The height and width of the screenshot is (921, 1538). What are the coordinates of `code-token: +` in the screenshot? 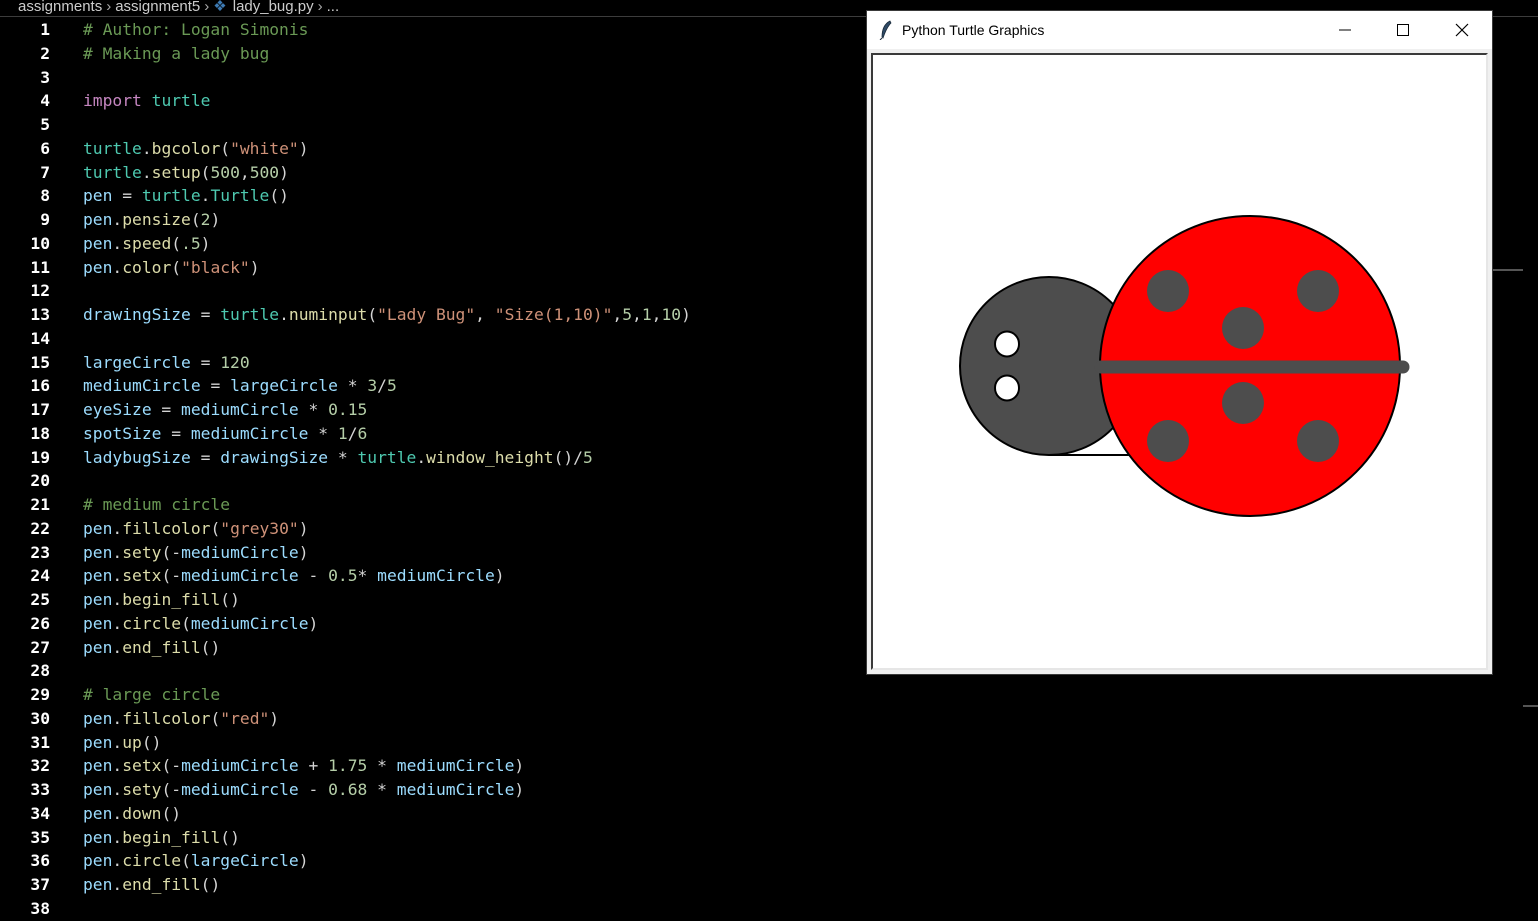 It's located at (313, 766).